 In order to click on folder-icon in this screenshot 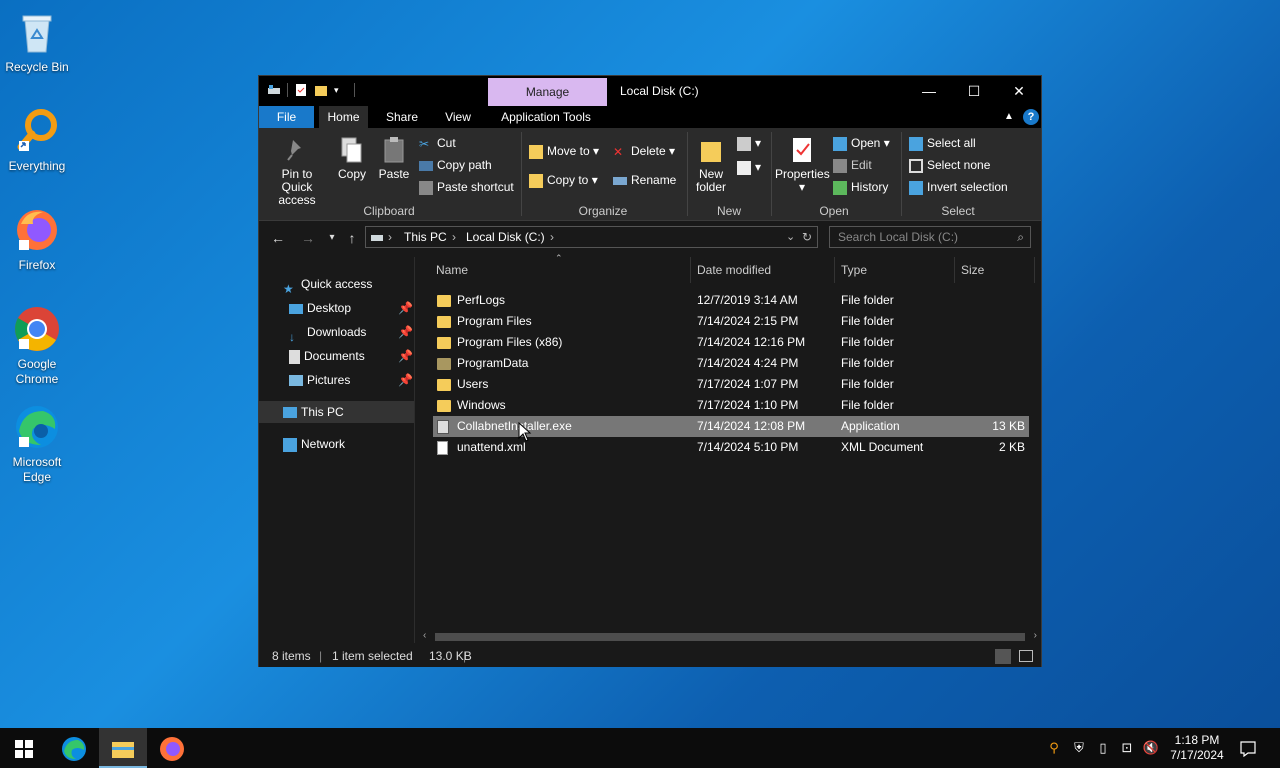, I will do `click(444, 321)`.